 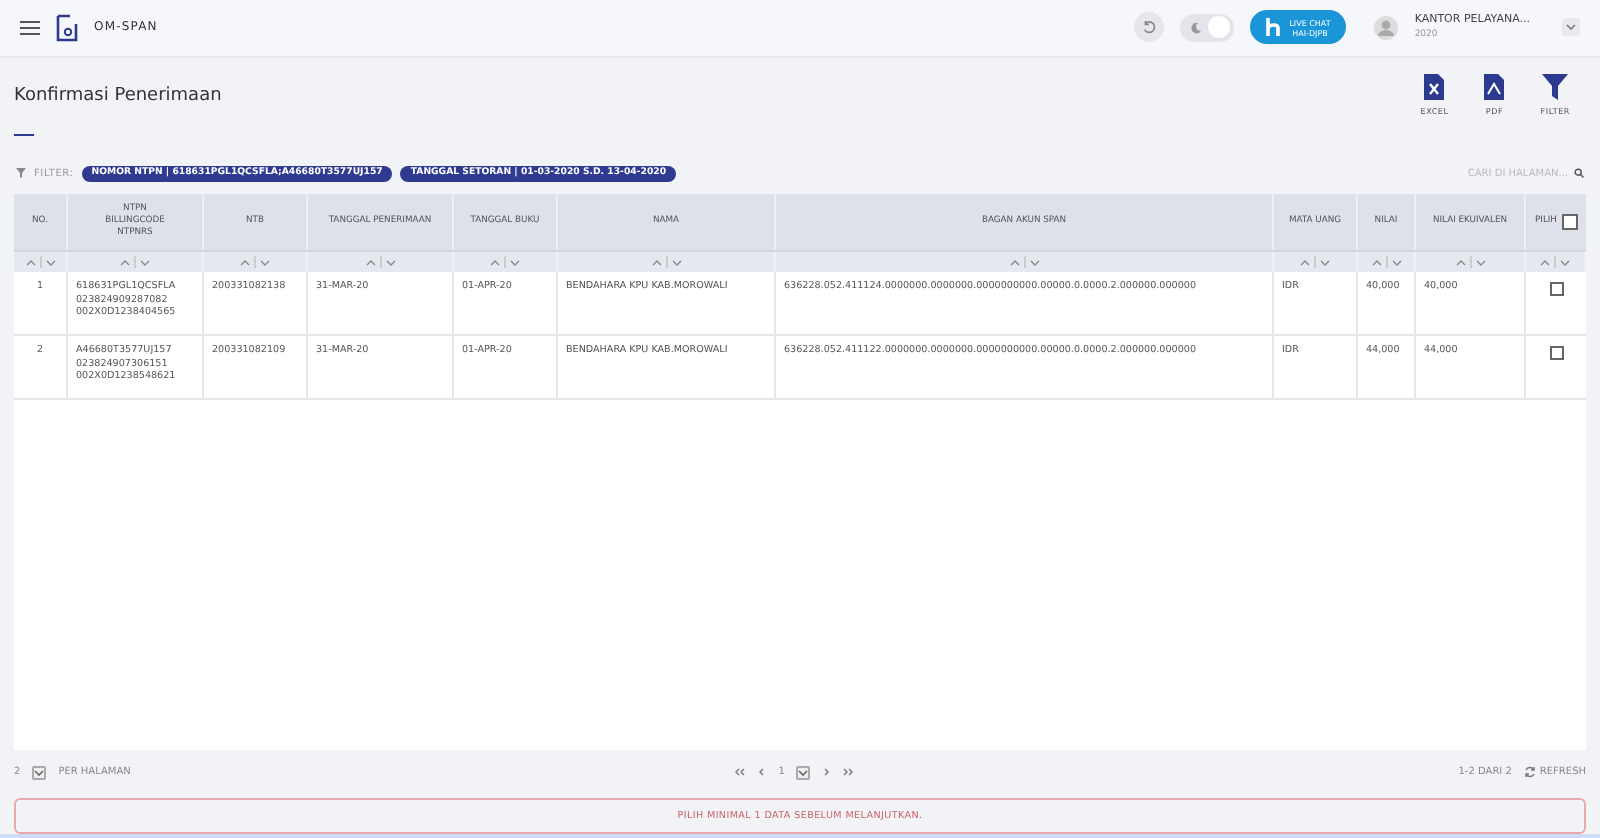 I want to click on avatar-icon, so click(x=1386, y=27).